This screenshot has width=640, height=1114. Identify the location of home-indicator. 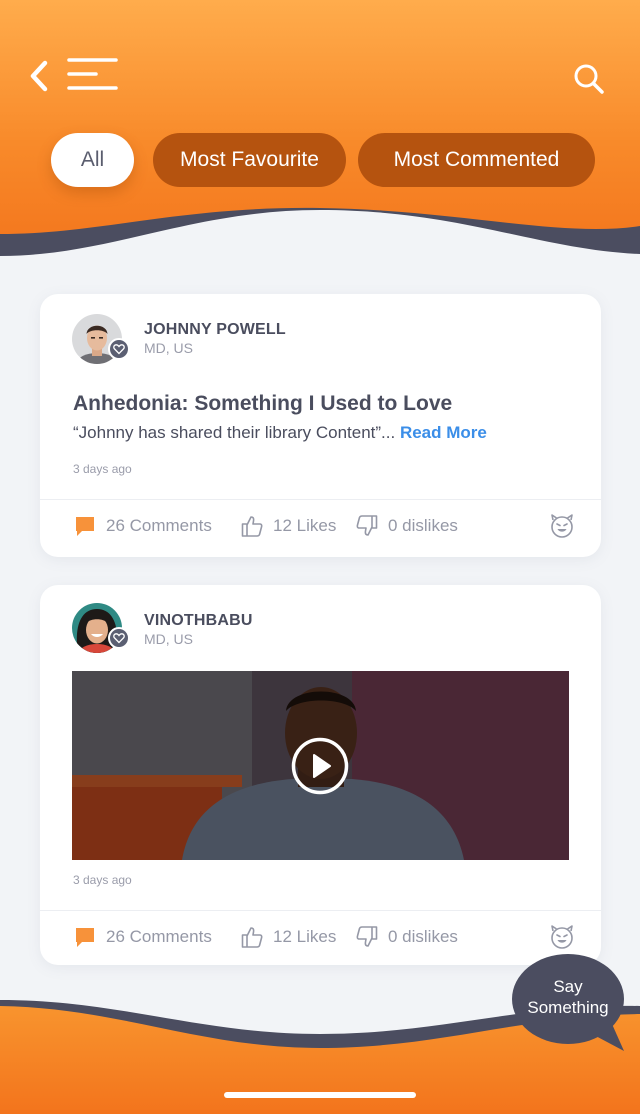
(320, 1095).